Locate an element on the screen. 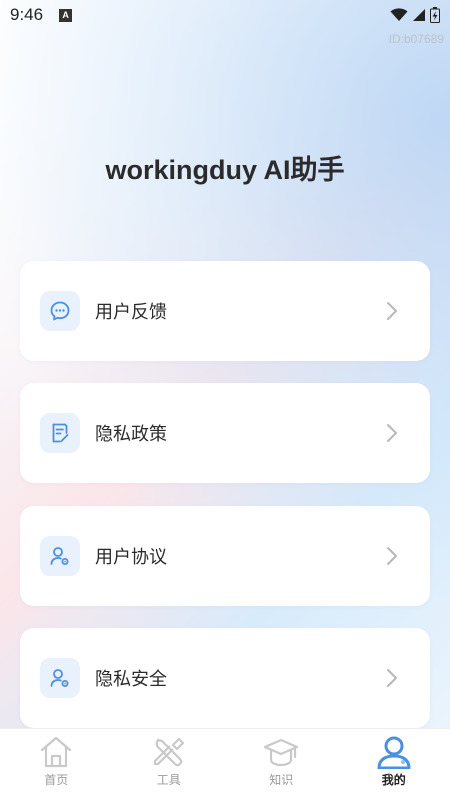  wifi-icon is located at coordinates (399, 14).